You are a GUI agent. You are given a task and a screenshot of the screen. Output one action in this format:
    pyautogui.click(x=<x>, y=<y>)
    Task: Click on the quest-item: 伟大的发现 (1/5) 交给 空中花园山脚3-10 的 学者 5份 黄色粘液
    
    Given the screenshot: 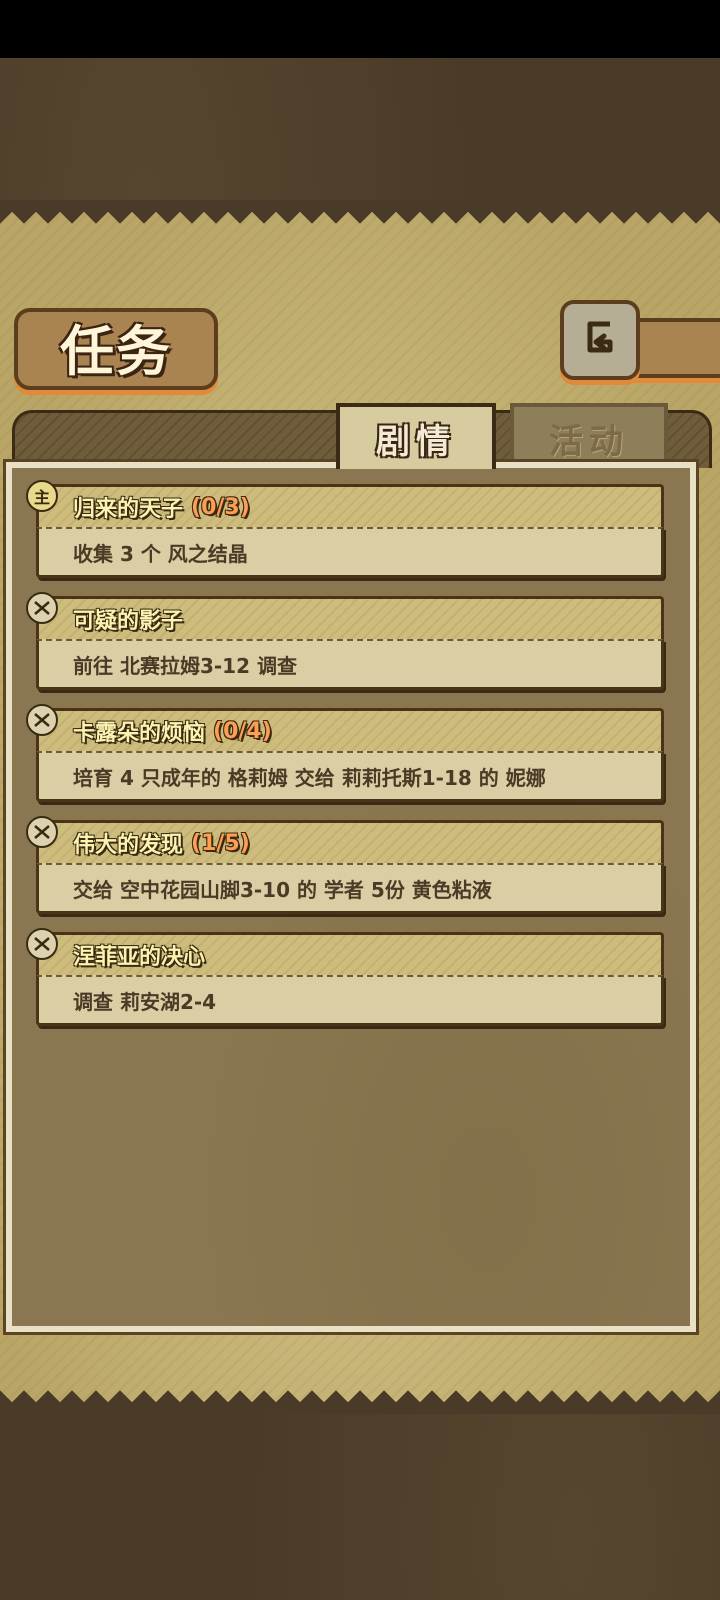 What is the action you would take?
    pyautogui.click(x=345, y=865)
    